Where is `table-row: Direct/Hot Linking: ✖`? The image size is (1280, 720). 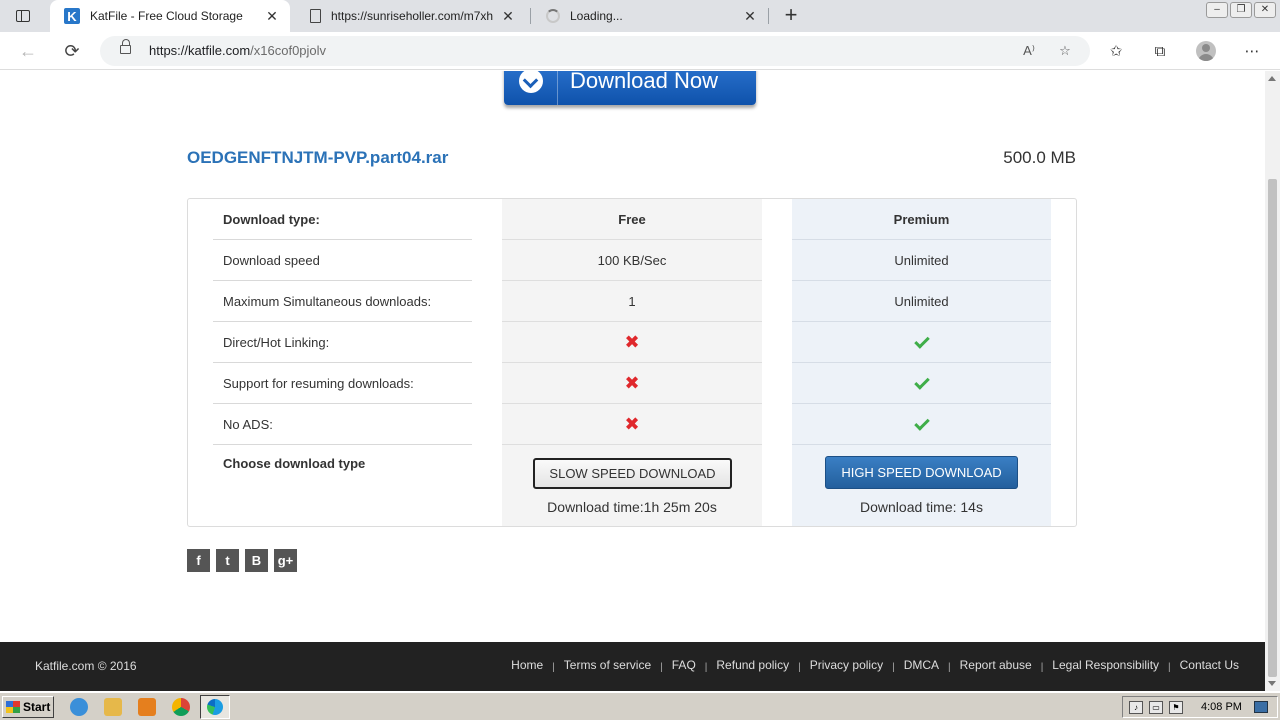
table-row: Direct/Hot Linking: ✖ is located at coordinates (632, 342).